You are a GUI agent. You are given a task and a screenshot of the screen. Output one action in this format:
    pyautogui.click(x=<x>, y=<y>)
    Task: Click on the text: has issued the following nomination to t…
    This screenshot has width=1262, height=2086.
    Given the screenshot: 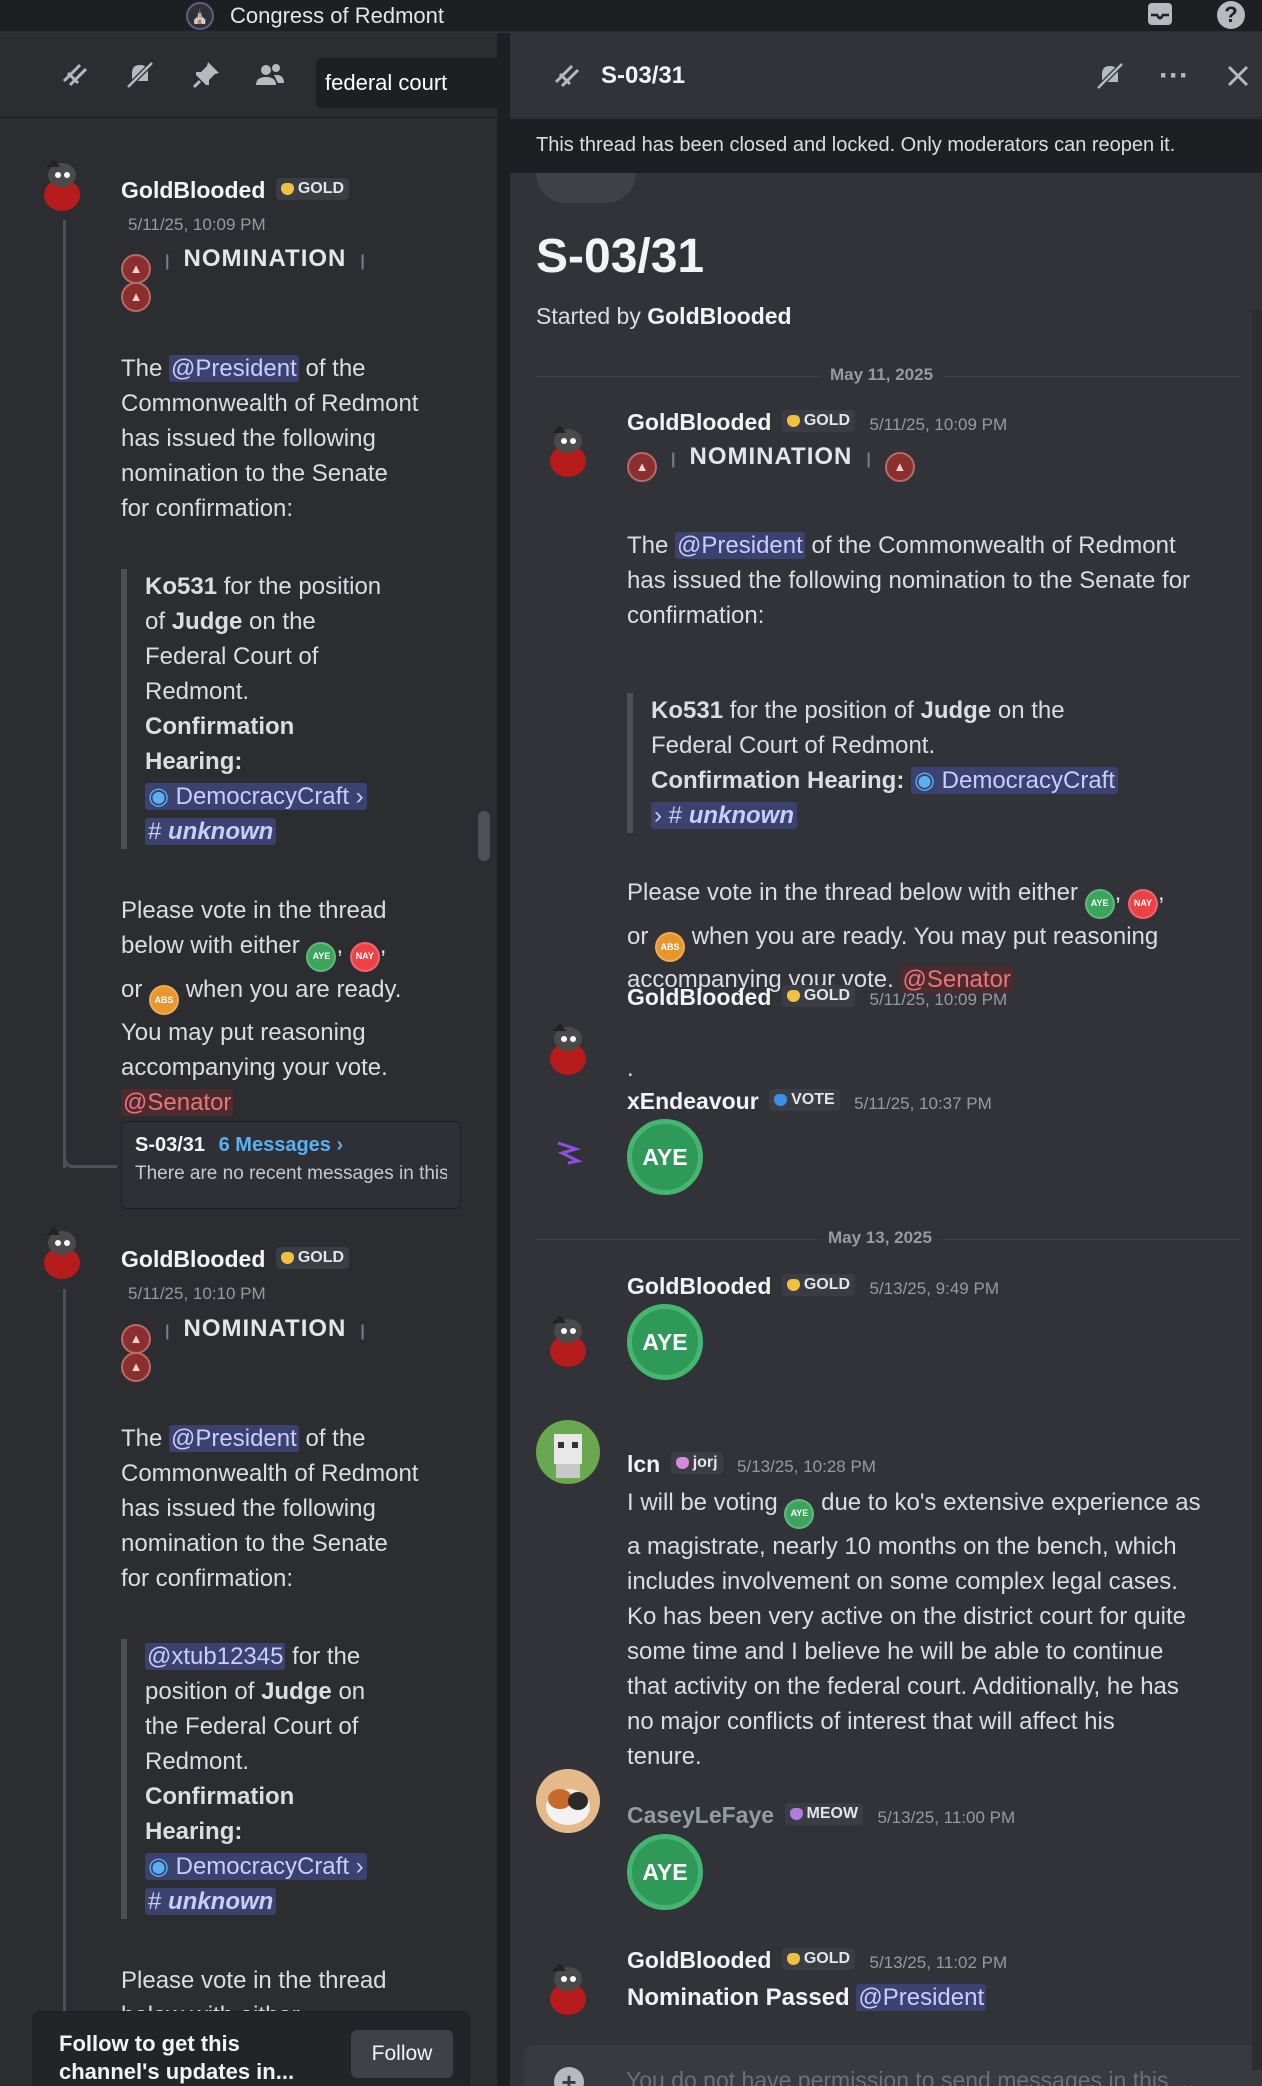 What is the action you would take?
    pyautogui.click(x=909, y=580)
    